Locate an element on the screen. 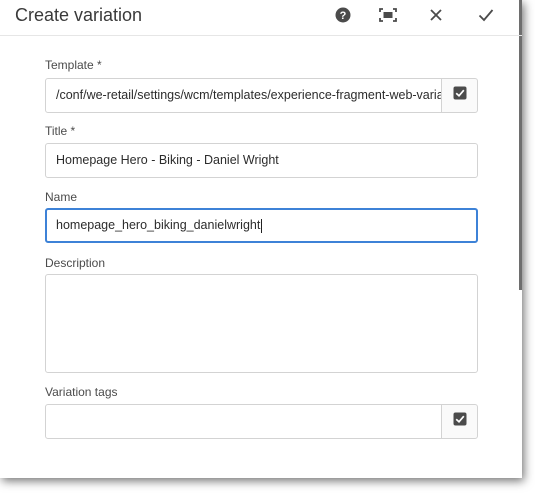 The height and width of the screenshot is (493, 535). variation-tags-picker-button is located at coordinates (459, 421).